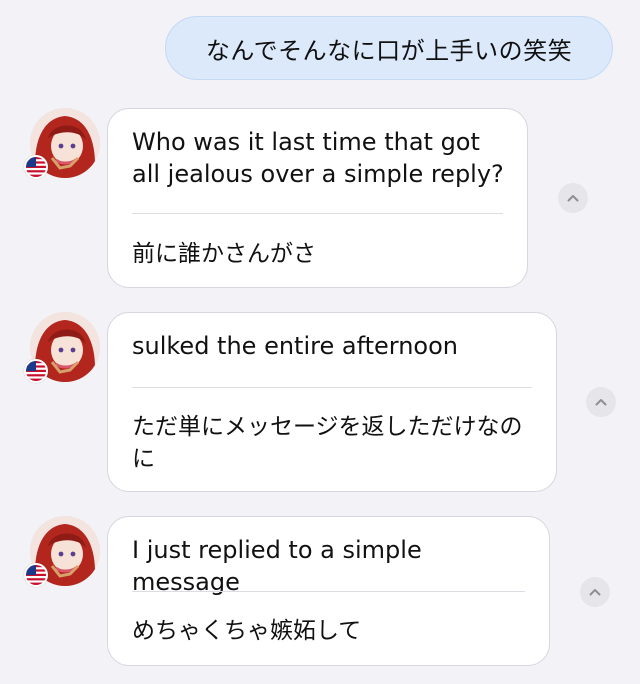  I want to click on outgoing-message-bubble: なんでそんなに口が上手いの笑笑, so click(389, 48).